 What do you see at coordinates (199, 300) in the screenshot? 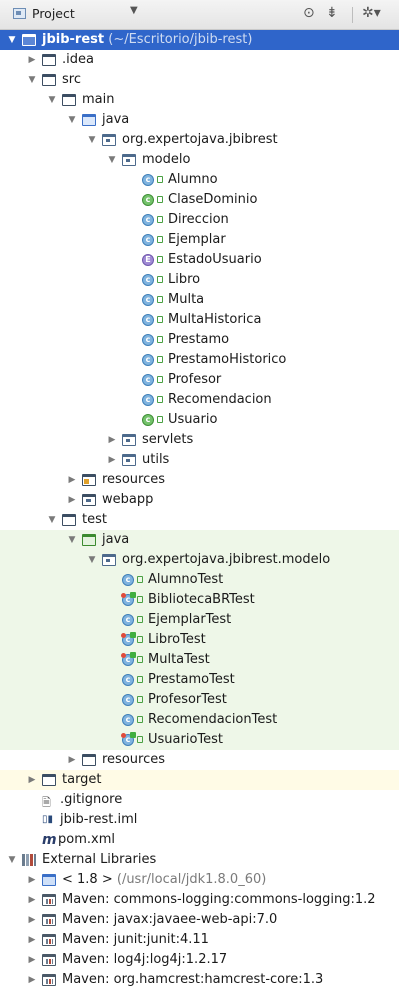
I see `tree-row: c Multa` at bounding box center [199, 300].